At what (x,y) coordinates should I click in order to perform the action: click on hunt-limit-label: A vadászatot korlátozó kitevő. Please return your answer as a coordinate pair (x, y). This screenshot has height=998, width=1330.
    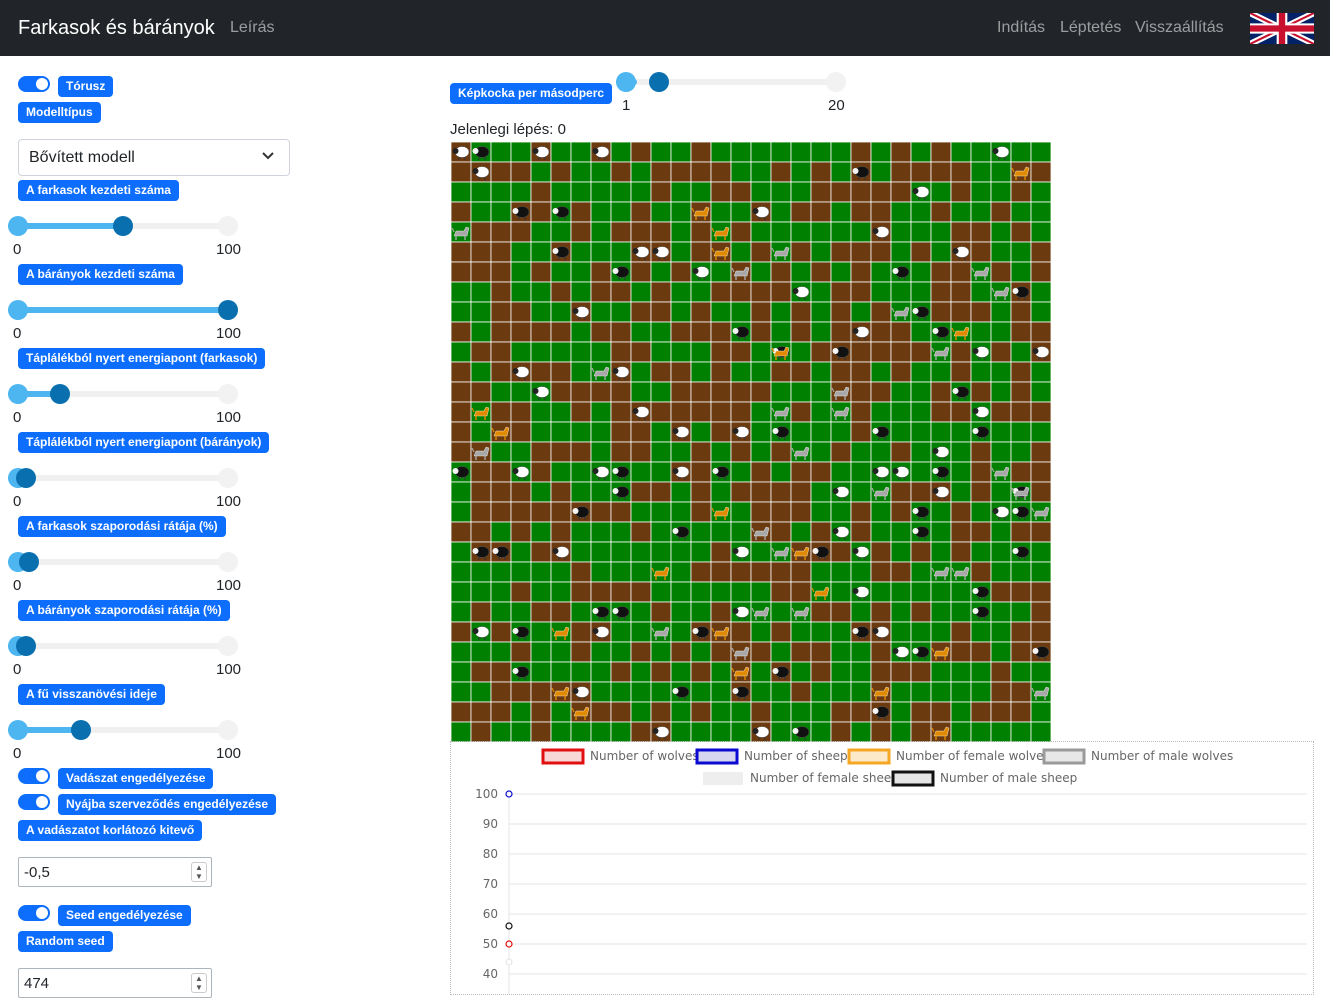
    Looking at the image, I should click on (110, 830).